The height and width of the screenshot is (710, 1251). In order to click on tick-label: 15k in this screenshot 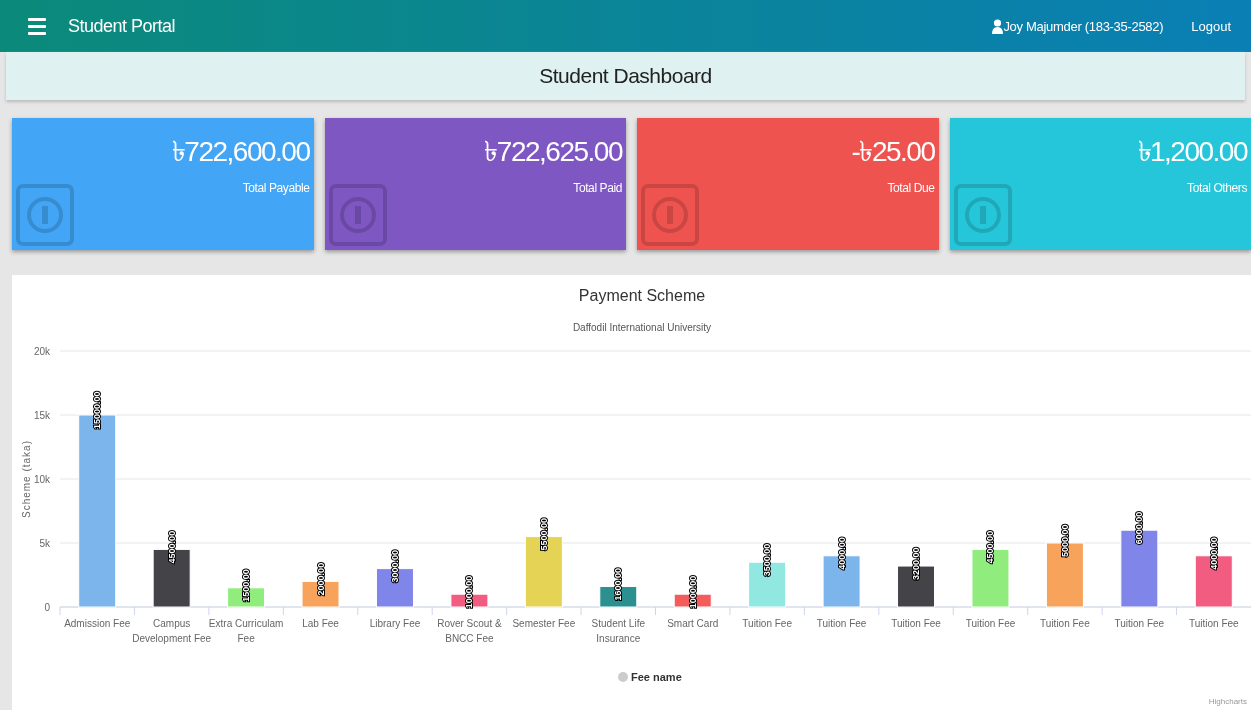, I will do `click(41, 415)`.